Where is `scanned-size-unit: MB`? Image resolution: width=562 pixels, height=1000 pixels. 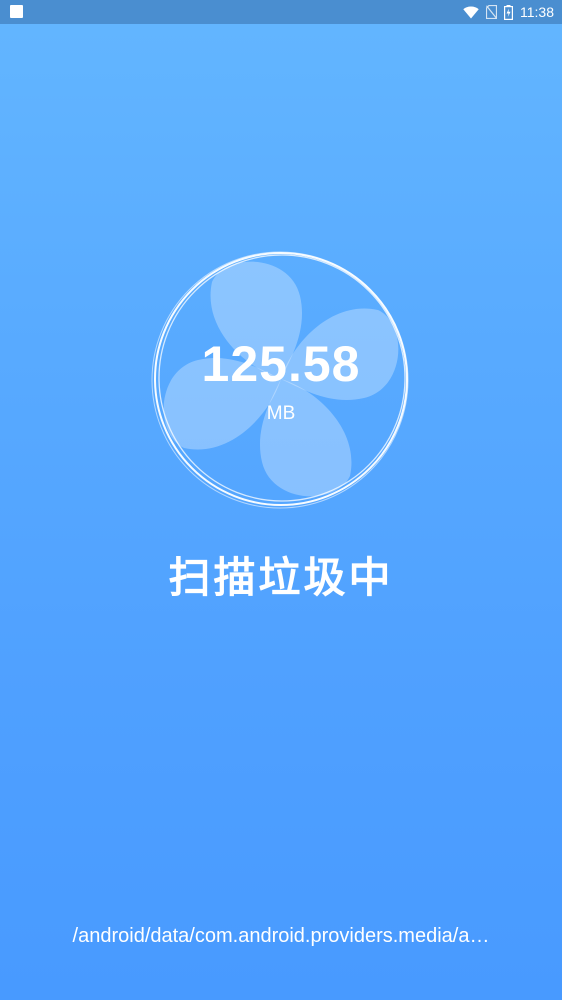 scanned-size-unit: MB is located at coordinates (281, 413).